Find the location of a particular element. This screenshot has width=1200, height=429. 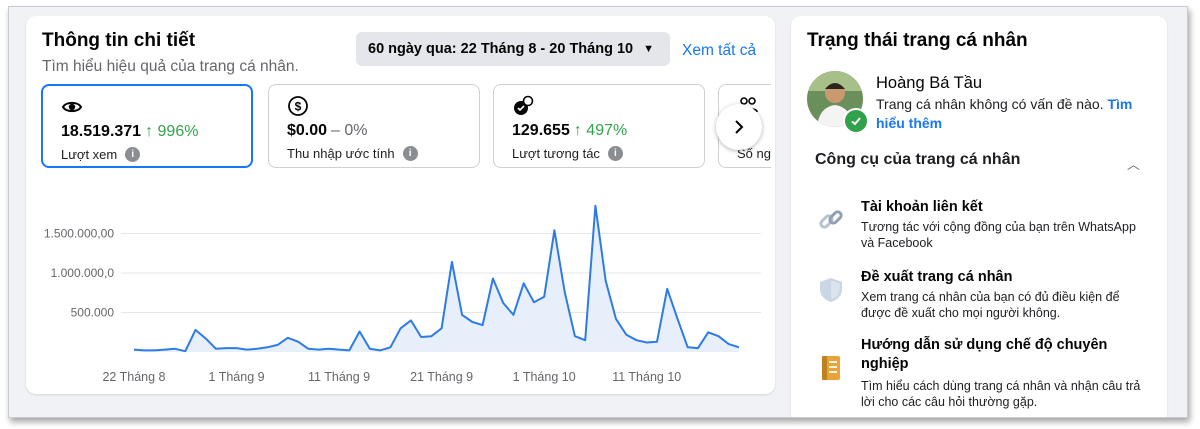

y-tick-label: 1.500.000,00 is located at coordinates (79, 234).